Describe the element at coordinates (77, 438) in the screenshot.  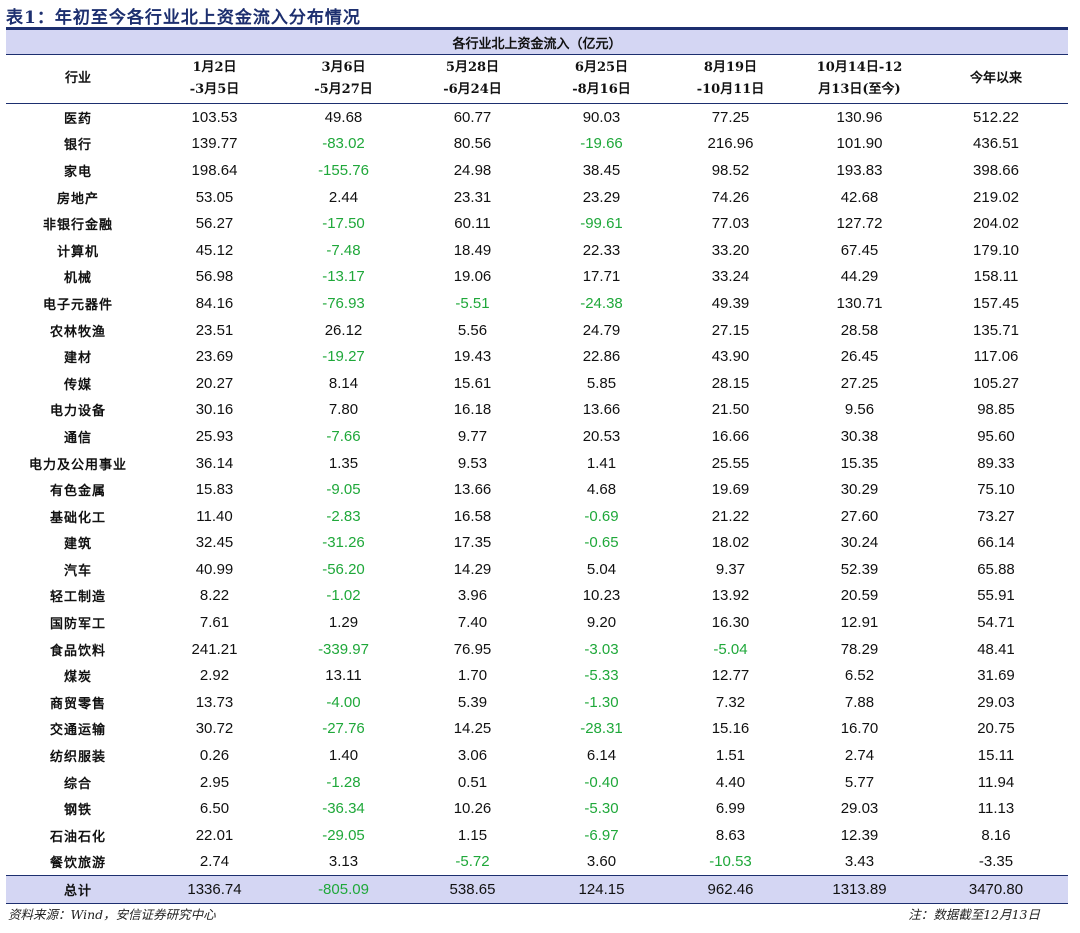
I see `industry-cell: 通信` at that location.